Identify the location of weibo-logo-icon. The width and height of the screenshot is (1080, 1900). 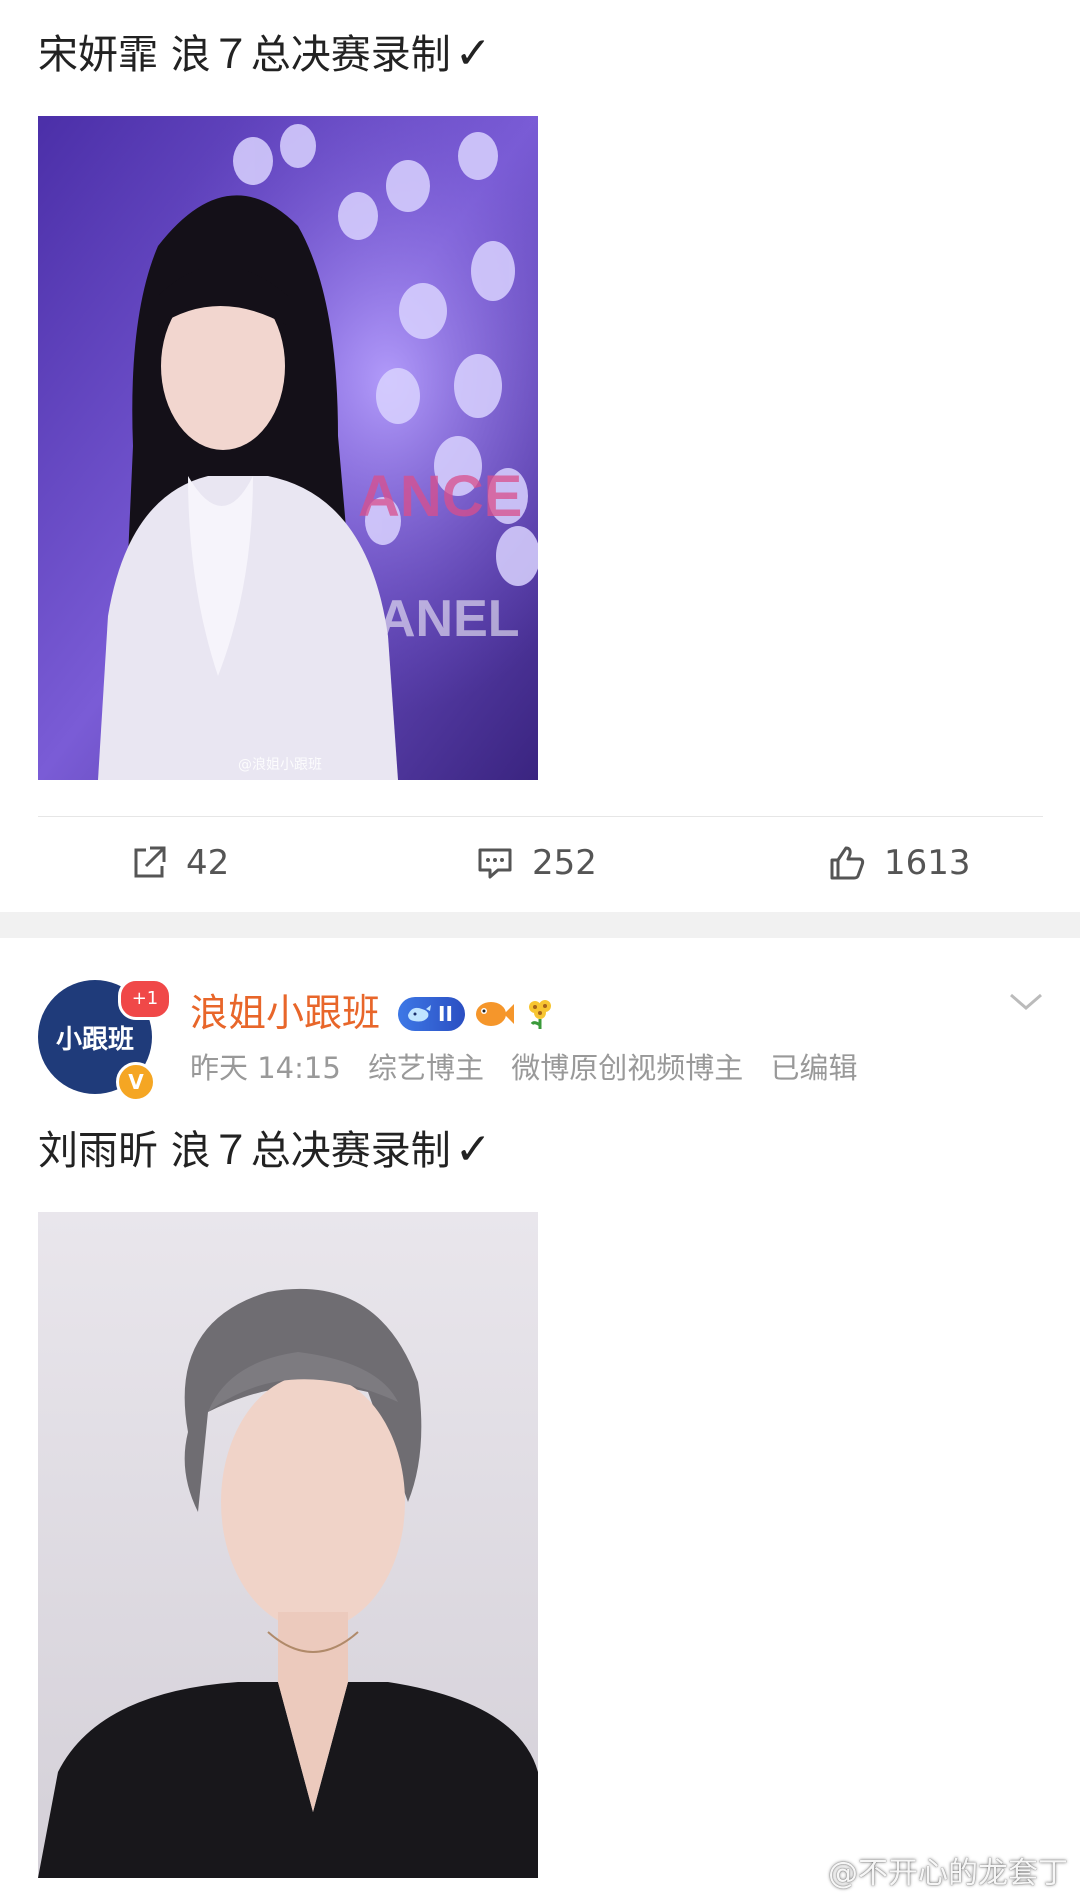
(803, 1871).